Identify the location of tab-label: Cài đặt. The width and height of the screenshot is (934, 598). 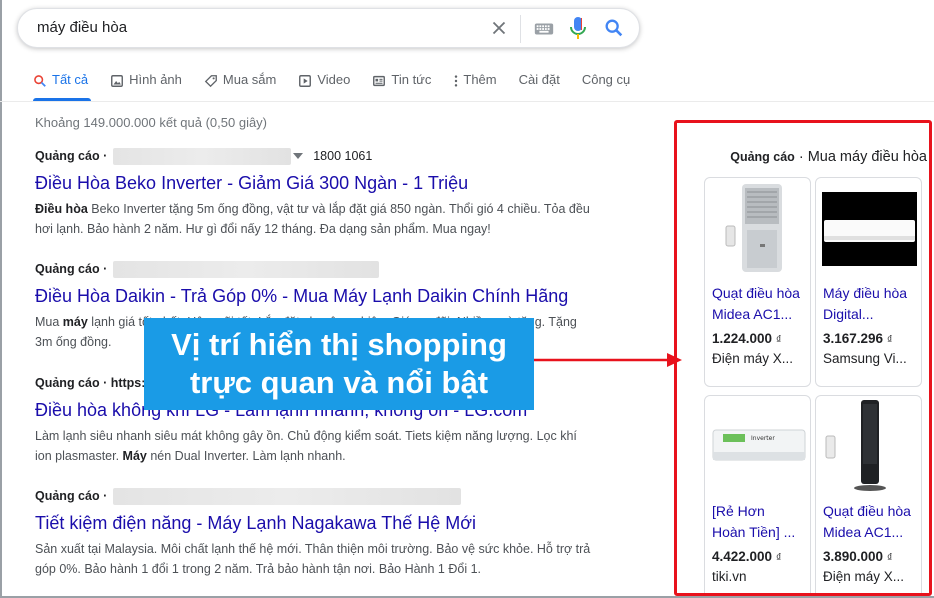
(539, 79).